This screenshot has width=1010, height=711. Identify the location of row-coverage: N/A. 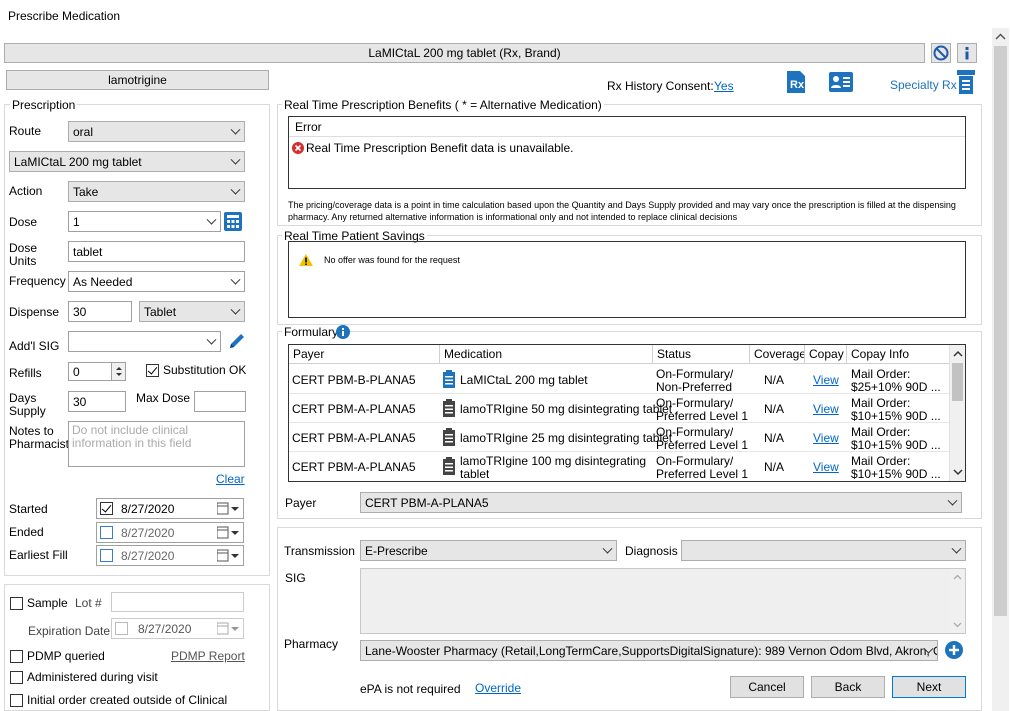
(774, 380).